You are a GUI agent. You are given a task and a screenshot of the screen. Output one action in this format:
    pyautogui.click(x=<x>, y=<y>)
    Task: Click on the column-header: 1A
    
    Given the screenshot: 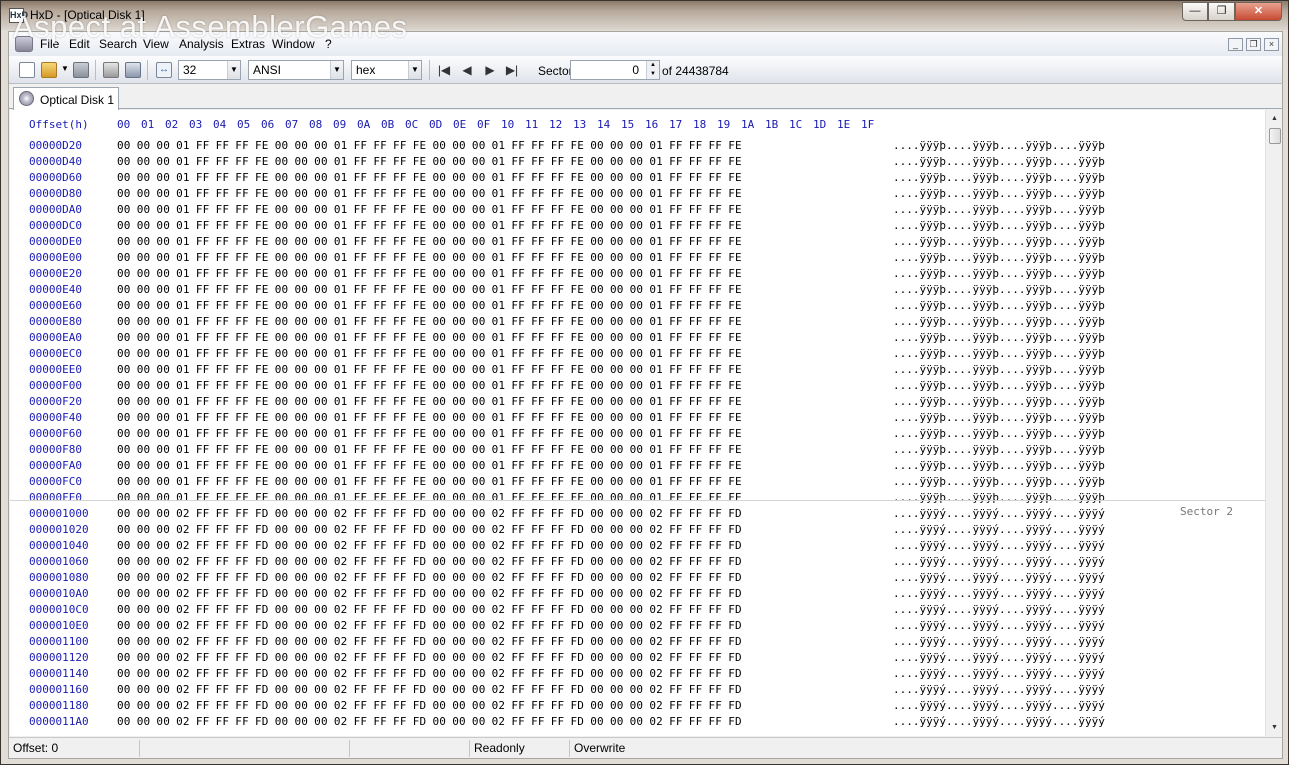 What is the action you would take?
    pyautogui.click(x=748, y=124)
    